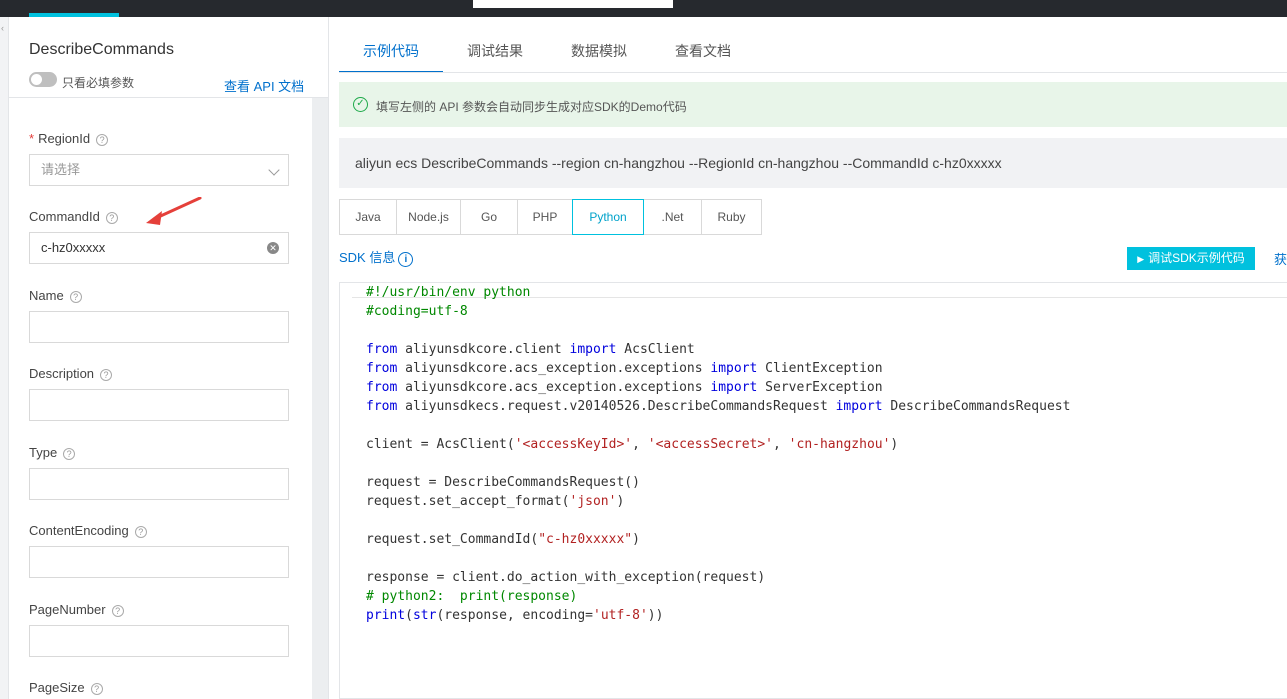 The image size is (1287, 699). Describe the element at coordinates (1141, 259) in the screenshot. I see `play-icon: ▶` at that location.